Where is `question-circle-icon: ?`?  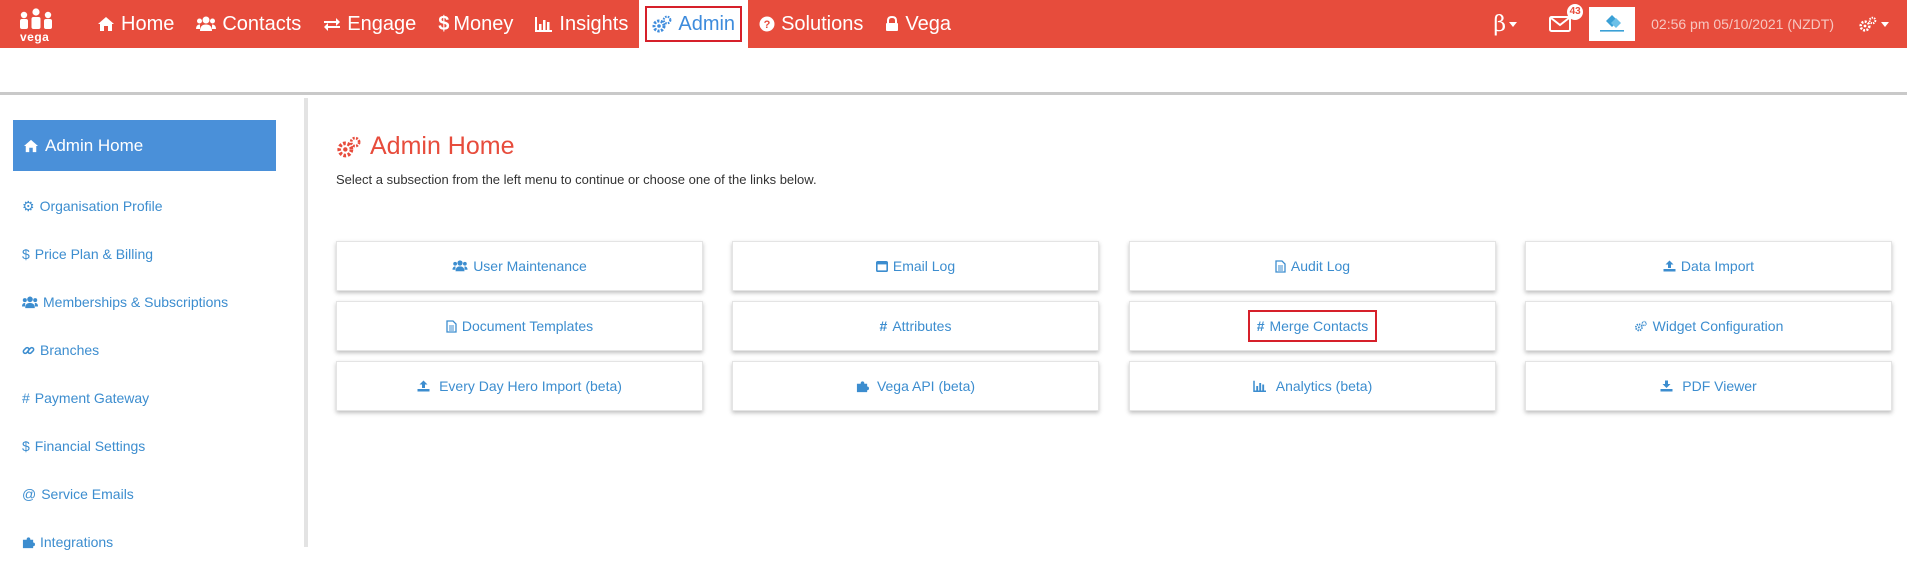
question-circle-icon: ? is located at coordinates (767, 24).